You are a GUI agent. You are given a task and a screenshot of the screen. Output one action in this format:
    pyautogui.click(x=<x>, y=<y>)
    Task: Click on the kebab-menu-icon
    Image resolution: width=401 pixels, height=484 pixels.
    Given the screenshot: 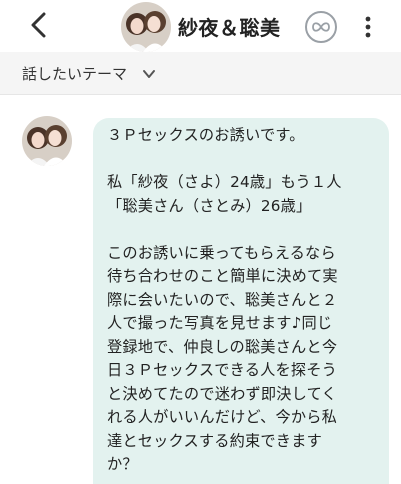 What is the action you would take?
    pyautogui.click(x=368, y=27)
    